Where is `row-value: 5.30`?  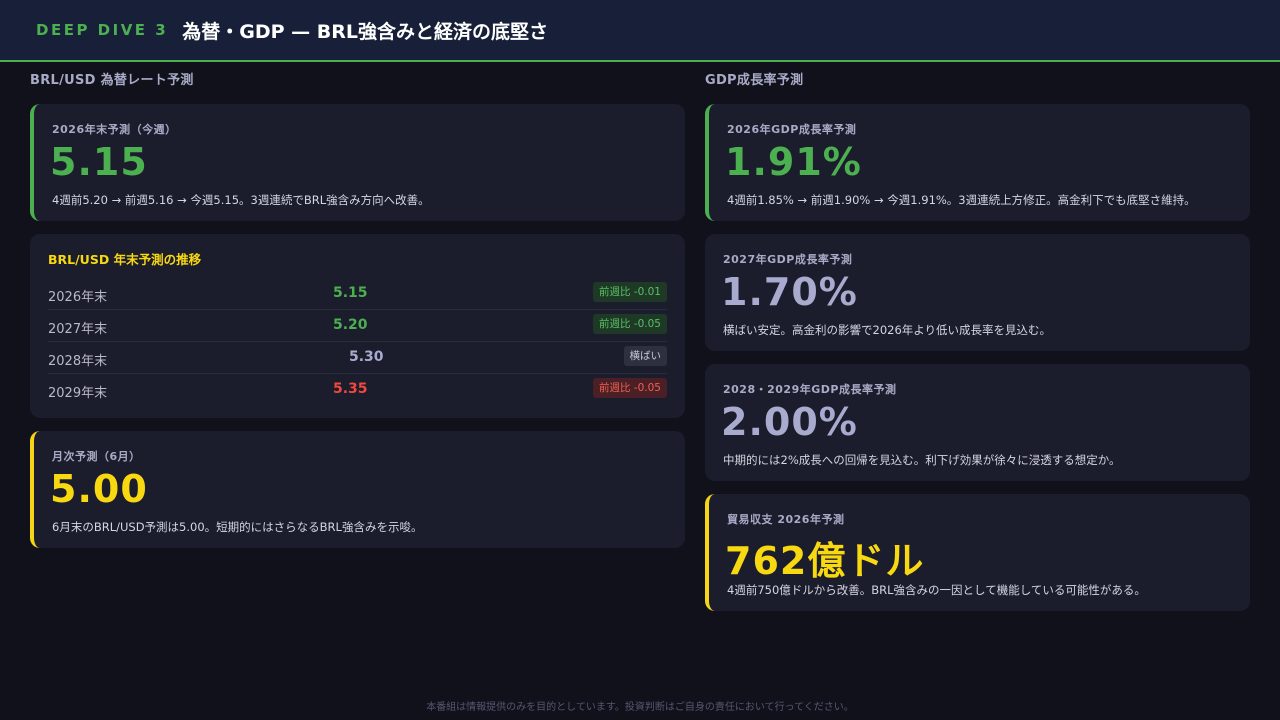 row-value: 5.30 is located at coordinates (366, 357).